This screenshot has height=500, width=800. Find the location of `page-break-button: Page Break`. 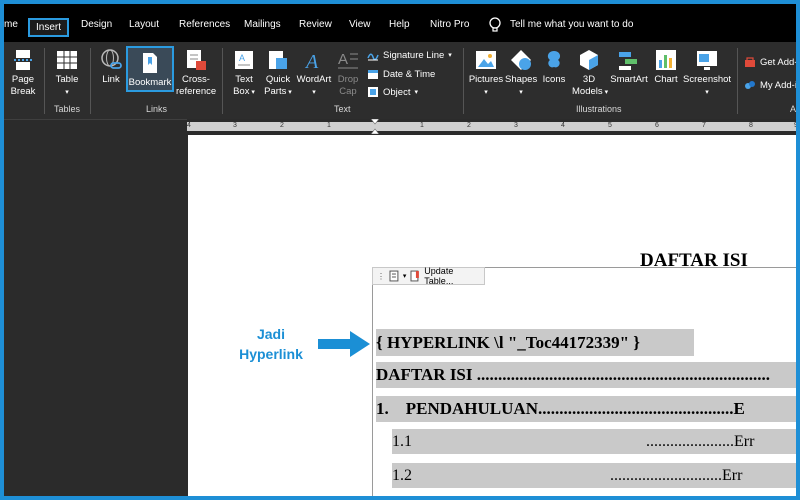

page-break-button: Page Break is located at coordinates (23, 73).